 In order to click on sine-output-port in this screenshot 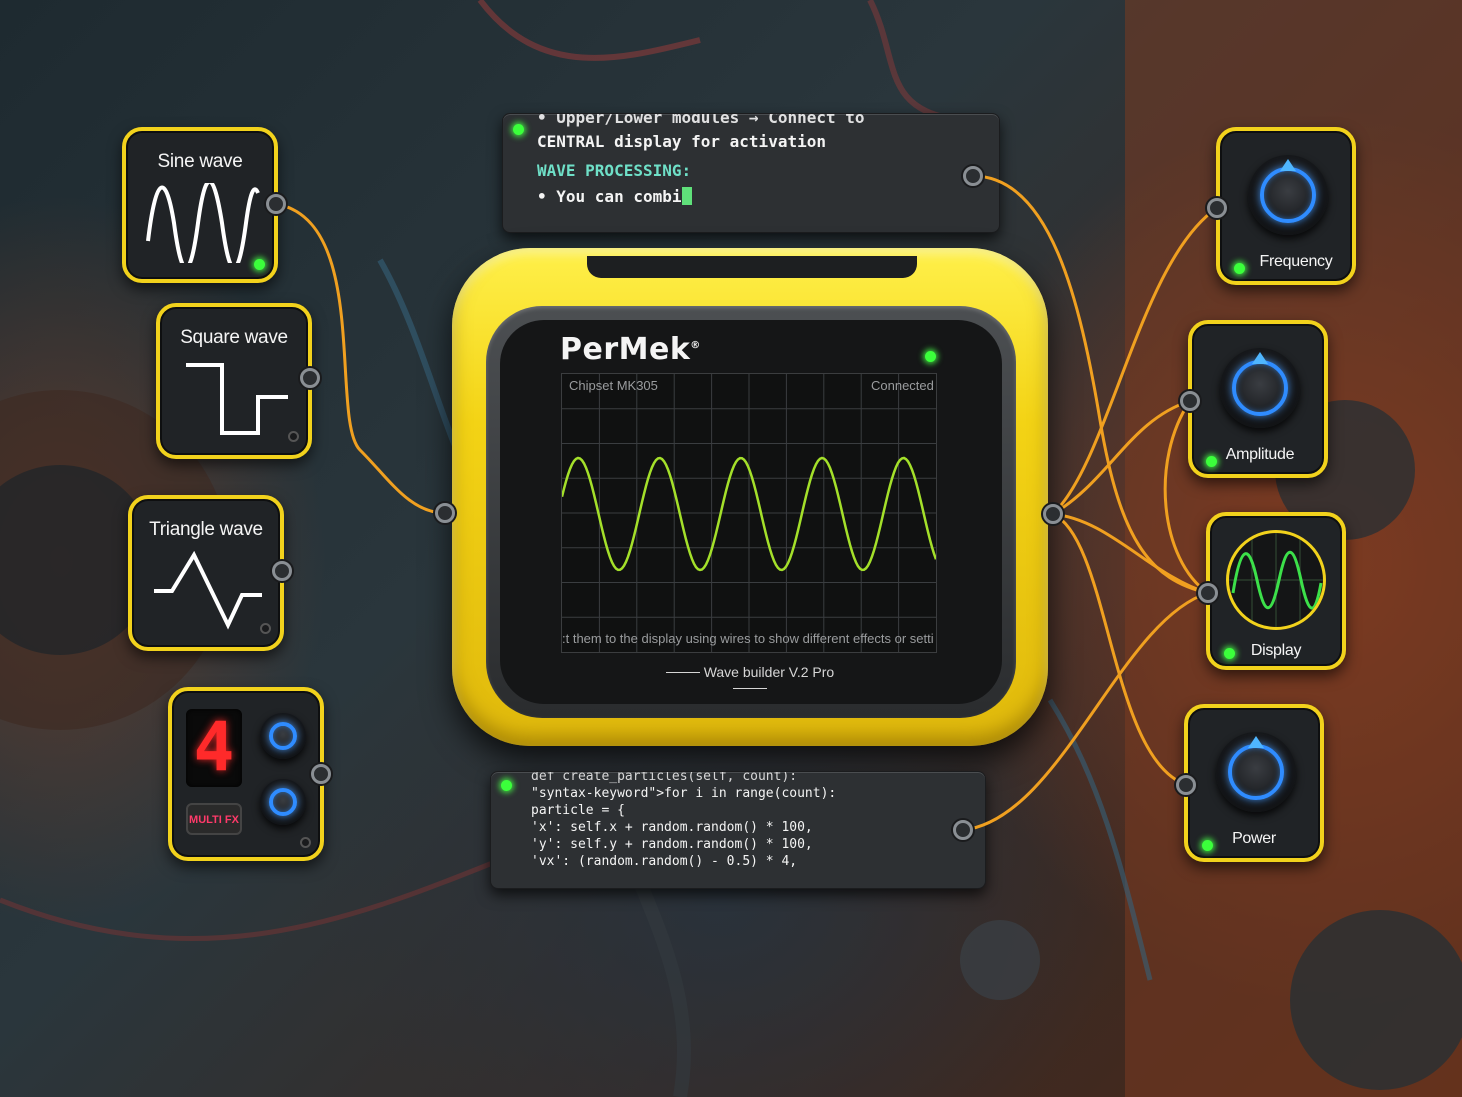, I will do `click(276, 204)`.